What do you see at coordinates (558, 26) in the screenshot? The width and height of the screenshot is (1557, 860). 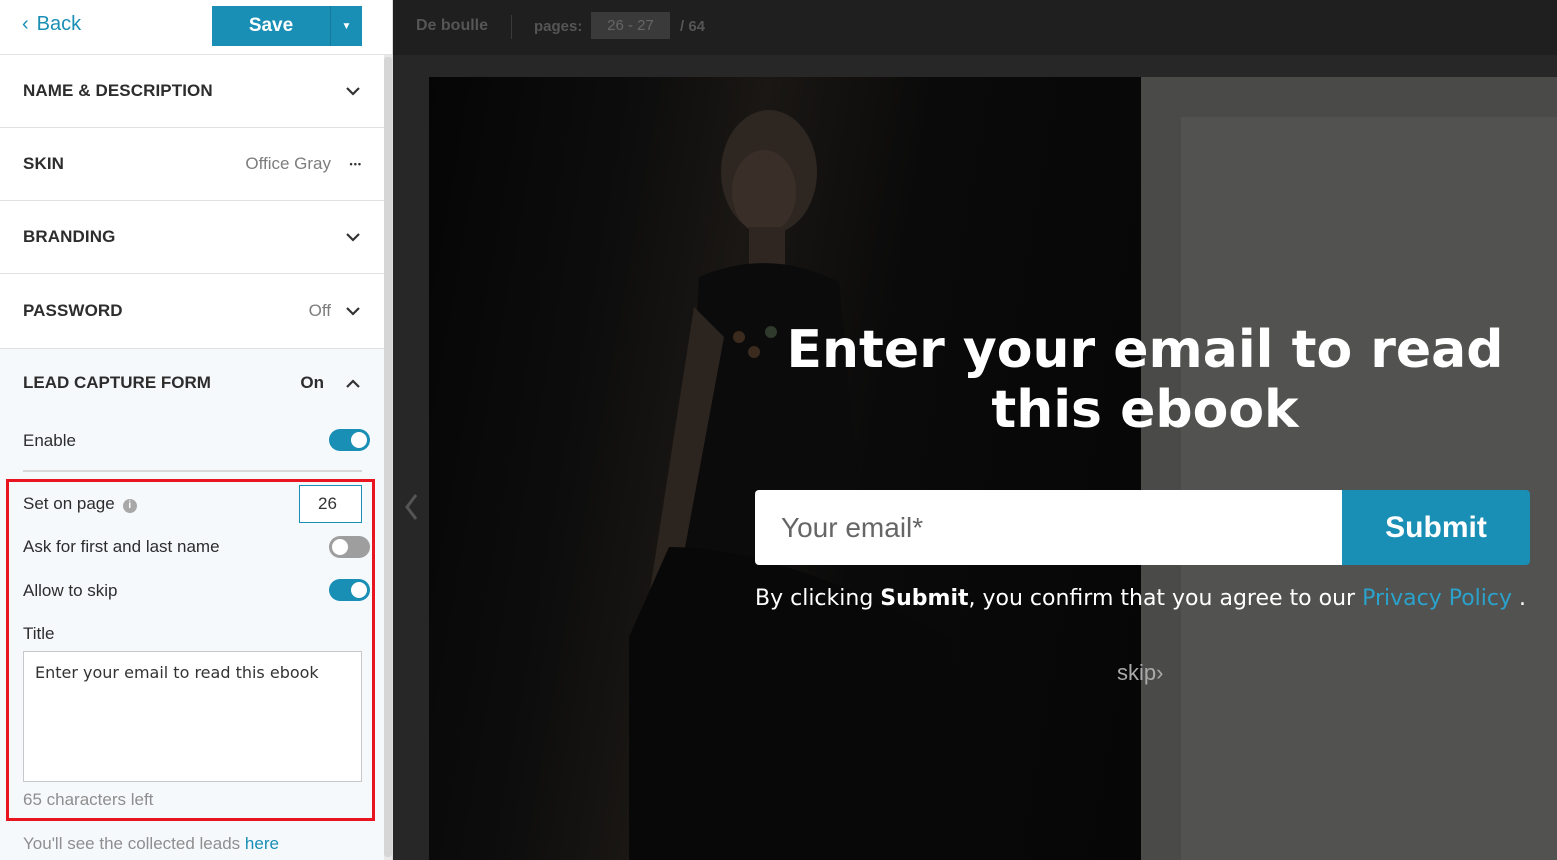 I see `pages-label: pages:` at bounding box center [558, 26].